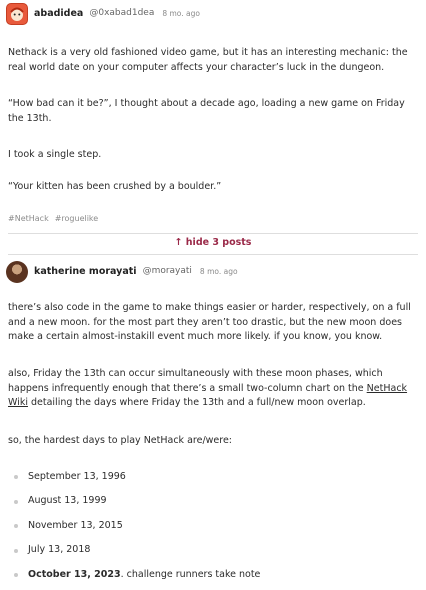 The height and width of the screenshot is (590, 426). Describe the element at coordinates (77, 476) in the screenshot. I see `list-item-text: September 13, 1996` at that location.